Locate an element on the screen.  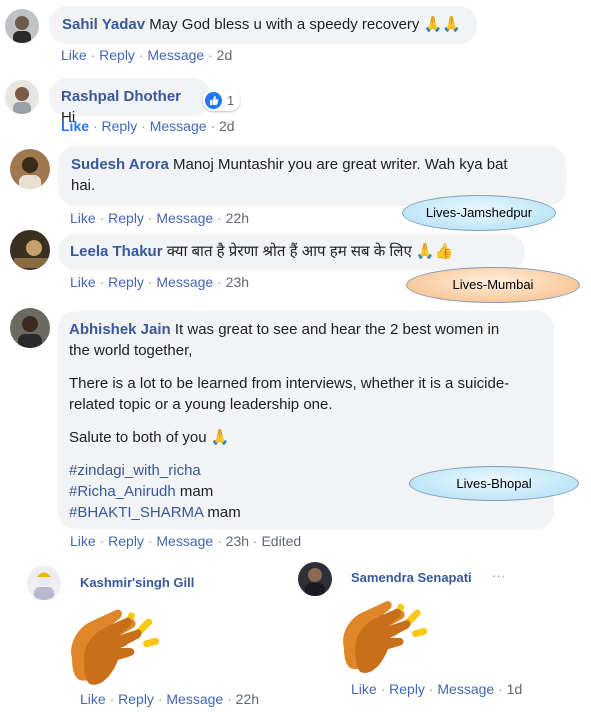
comment-text-p3: Salute to both of you 🙏 is located at coordinates (149, 437).